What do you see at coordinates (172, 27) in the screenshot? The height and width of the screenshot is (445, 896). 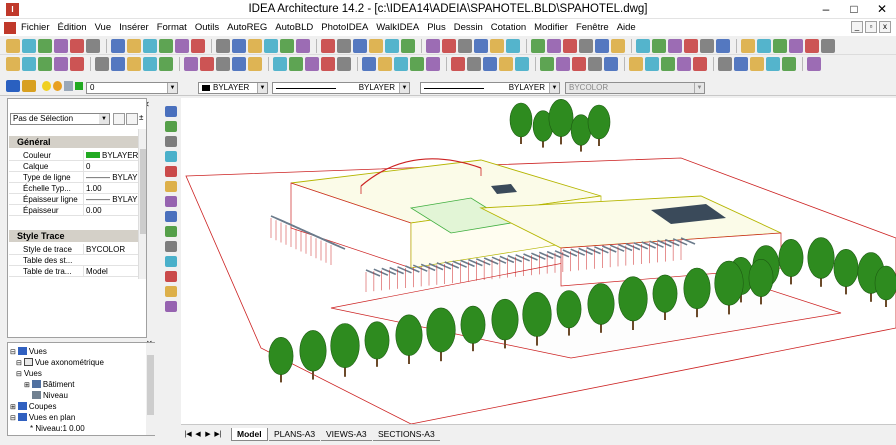 I see `menu-format: Format` at bounding box center [172, 27].